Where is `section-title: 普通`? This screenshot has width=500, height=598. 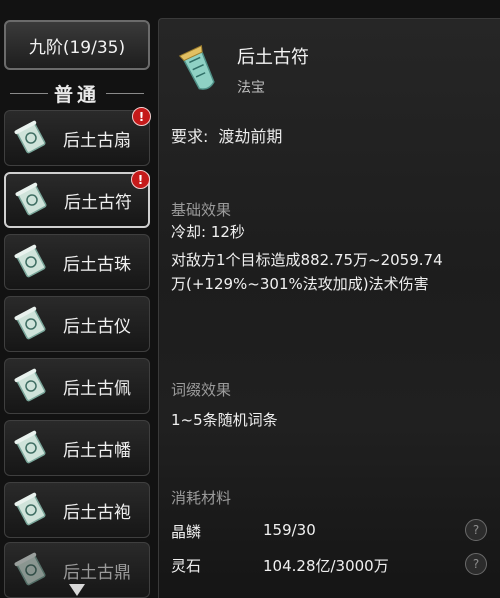
section-title: 普通 is located at coordinates (77, 94).